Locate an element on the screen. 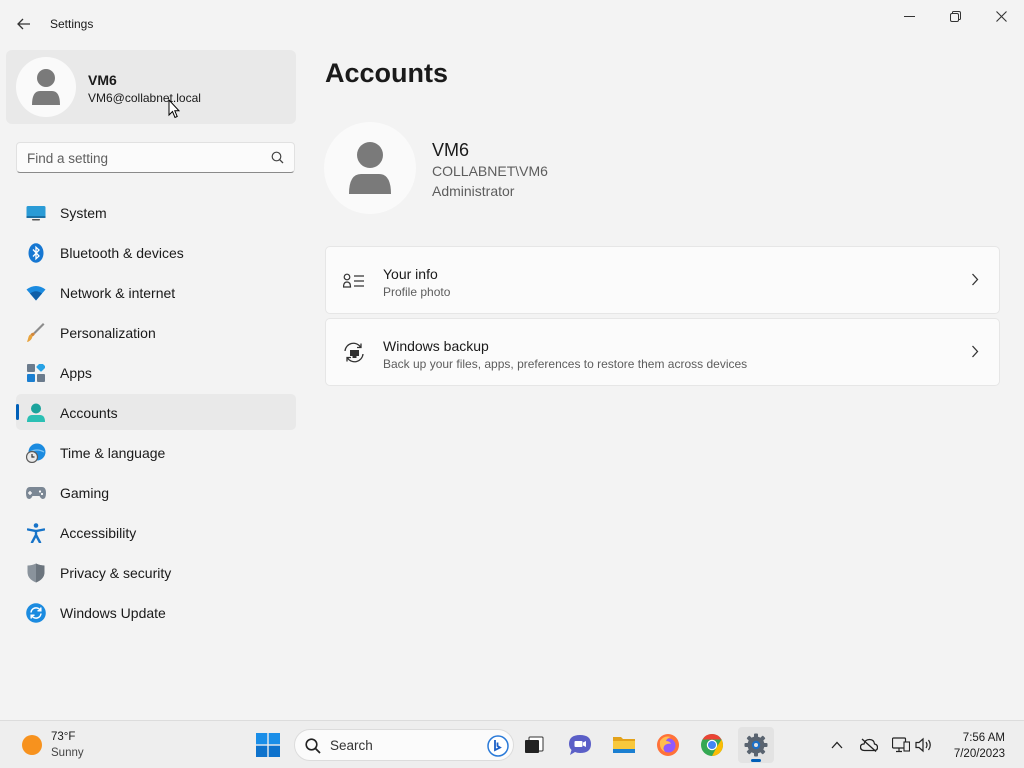 Image resolution: width=1024 pixels, height=768 pixels. taskbar-clock: 7:56 AM 7/20/2023 is located at coordinates (979, 746).